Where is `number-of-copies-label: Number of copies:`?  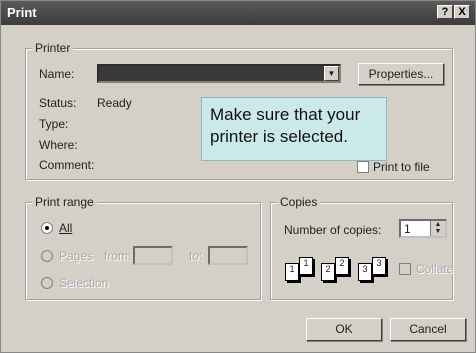
number-of-copies-label: Number of copies: is located at coordinates (333, 230).